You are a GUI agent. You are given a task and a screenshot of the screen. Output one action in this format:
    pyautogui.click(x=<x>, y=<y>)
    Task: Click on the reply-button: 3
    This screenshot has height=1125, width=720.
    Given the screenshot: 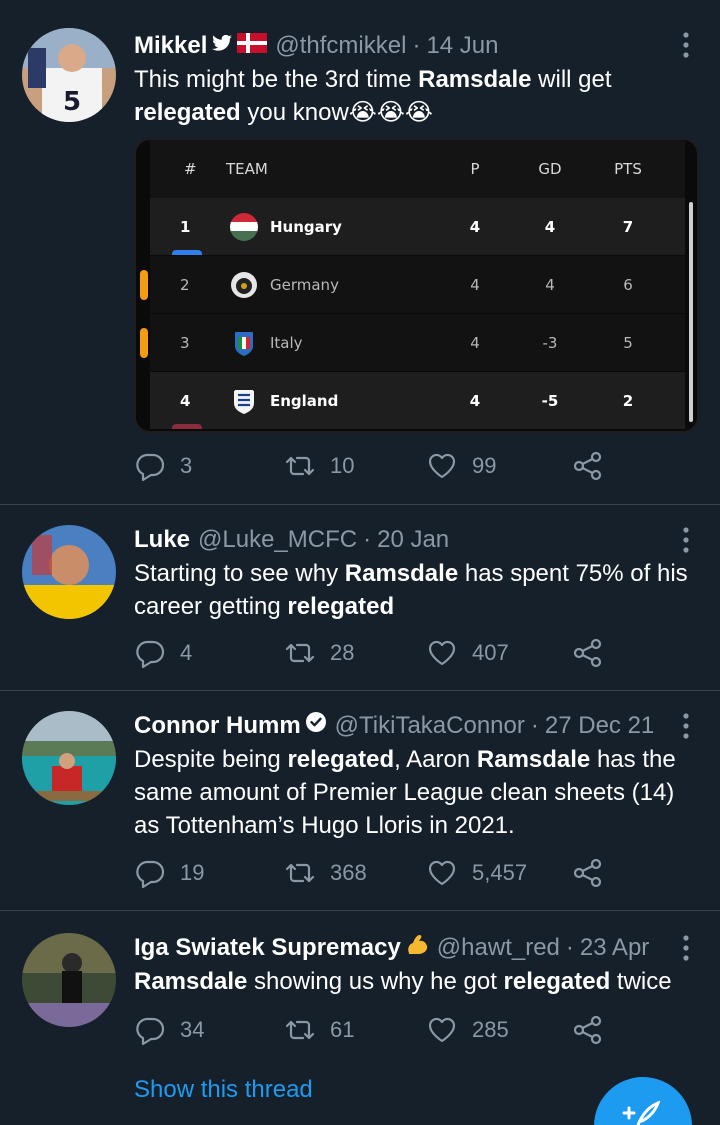 What is the action you would take?
    pyautogui.click(x=163, y=466)
    